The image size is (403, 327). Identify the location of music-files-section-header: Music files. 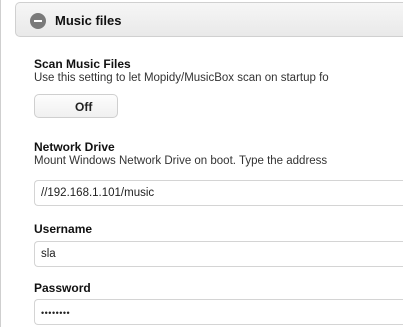
(209, 19).